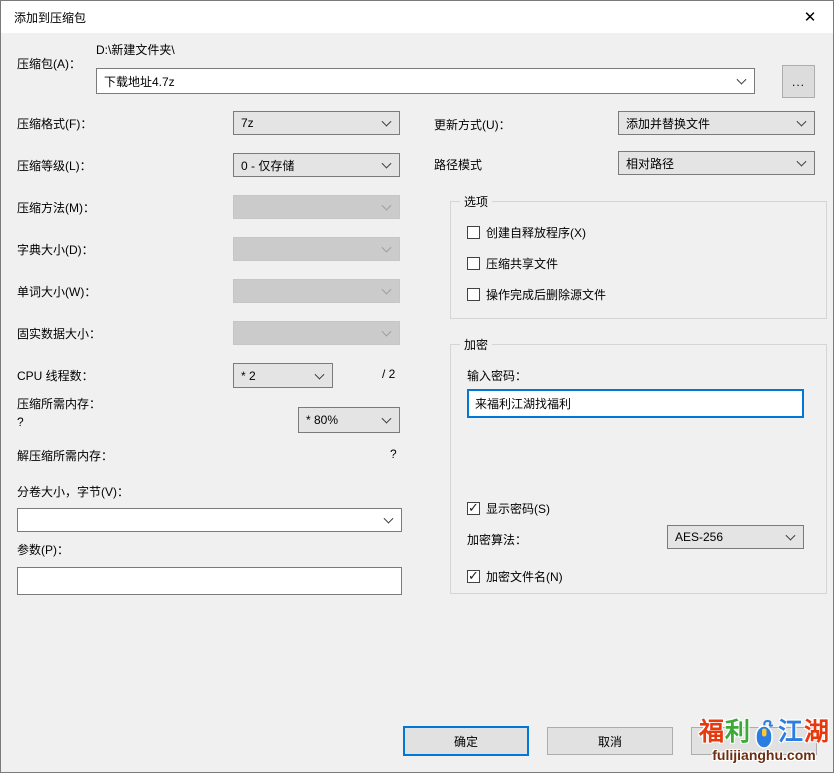 This screenshot has height=773, width=834. Describe the element at coordinates (638, 256) in the screenshot. I see `options-group: 选项 创建自释放程序(X) 压缩共享文件 操作完成后删除源文件` at that location.